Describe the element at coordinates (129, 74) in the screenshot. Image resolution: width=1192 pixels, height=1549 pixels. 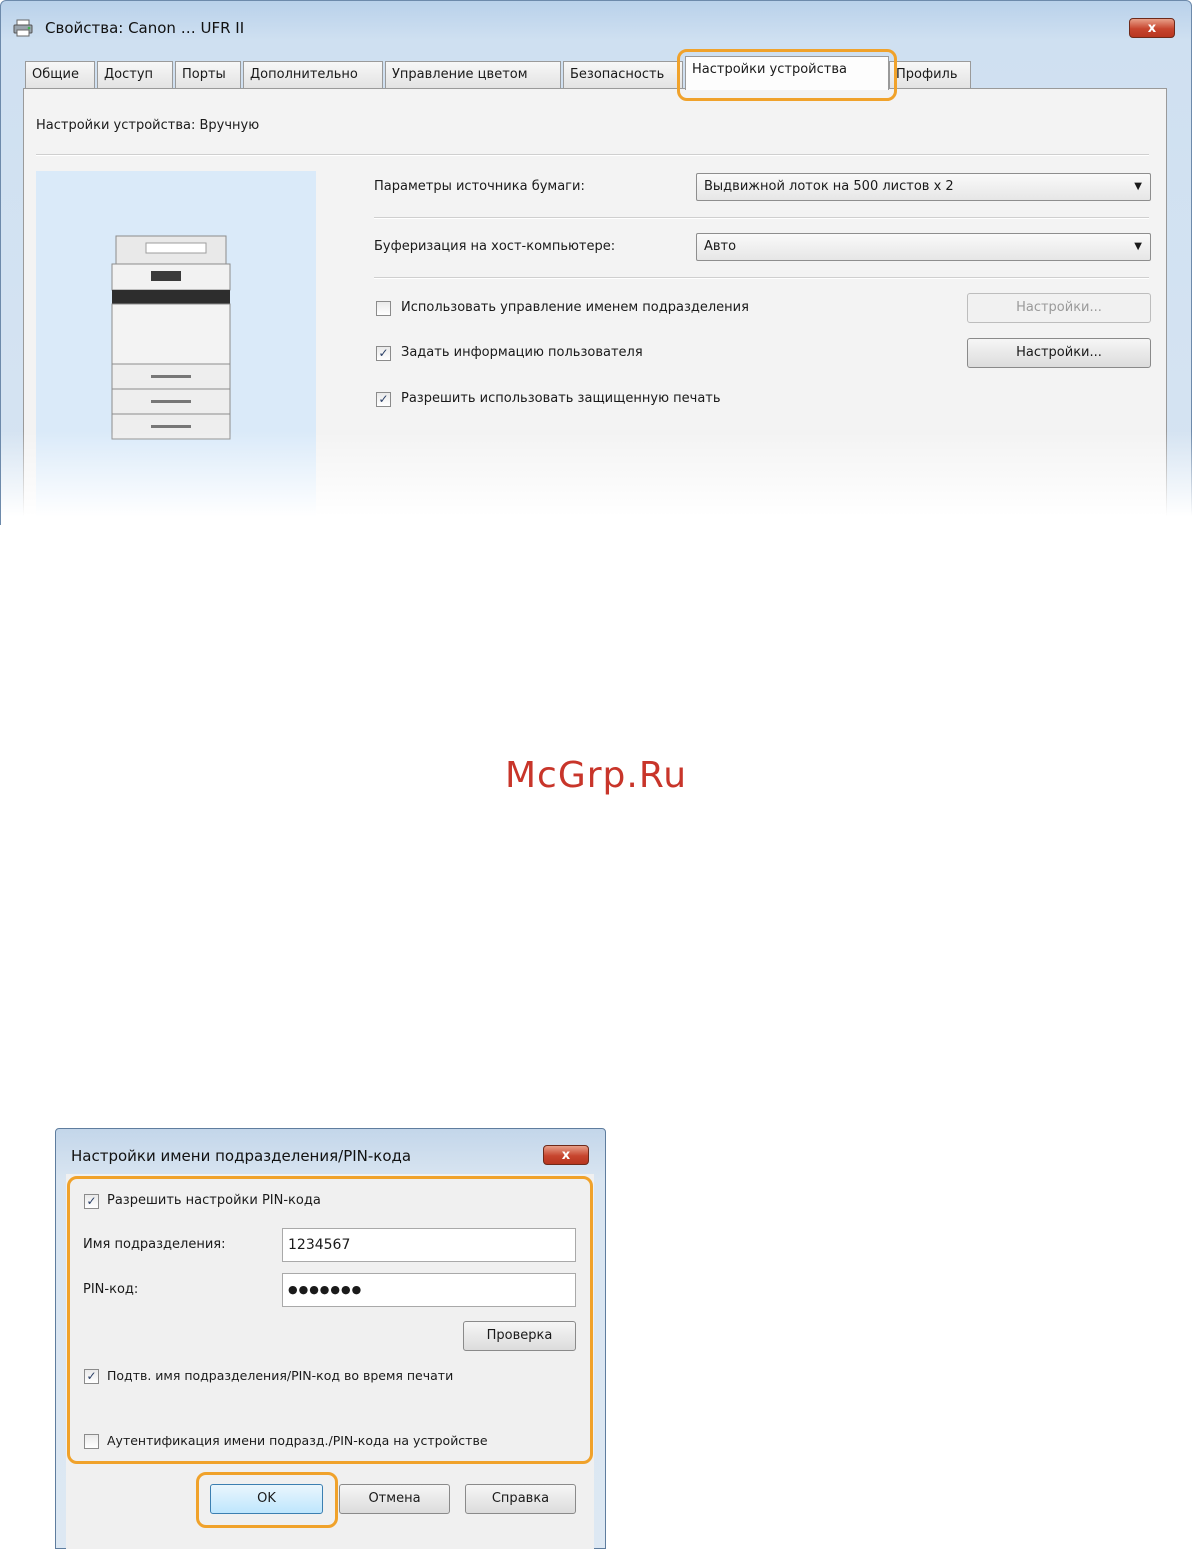
I see `tab-label: Доступ` at that location.